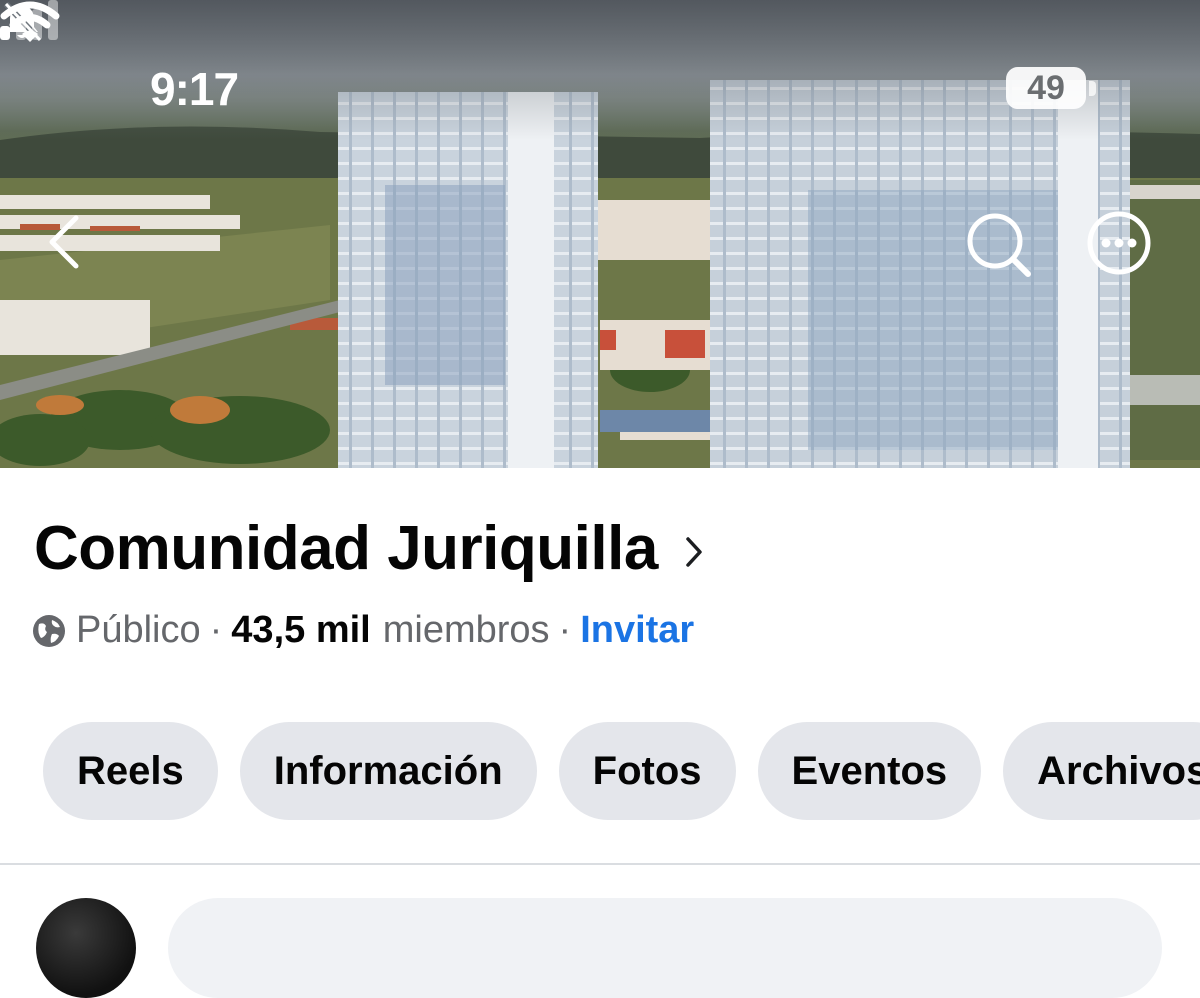 The image size is (1200, 998). What do you see at coordinates (466, 629) in the screenshot?
I see `members-label: miembros` at bounding box center [466, 629].